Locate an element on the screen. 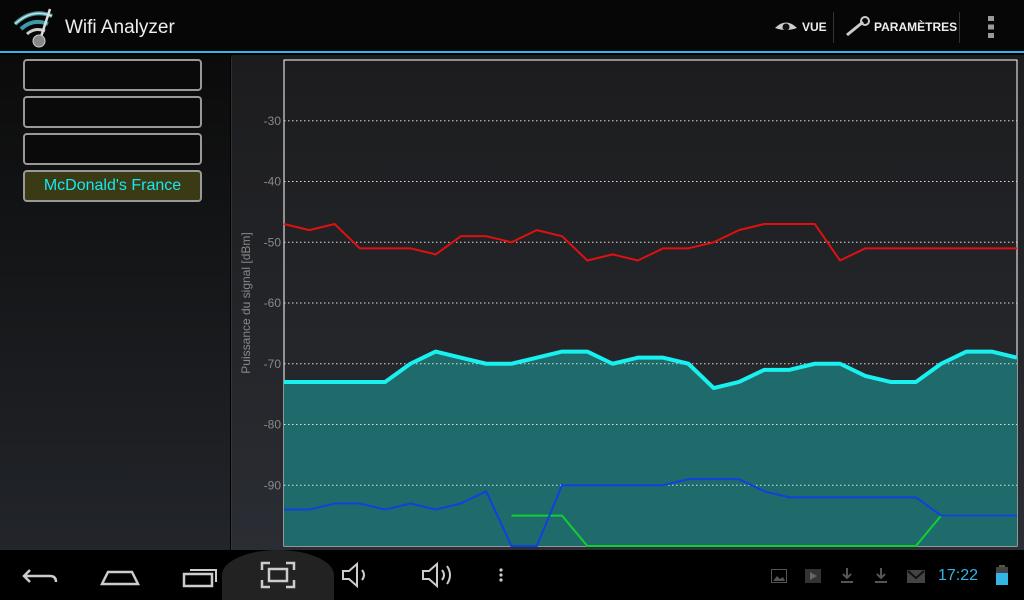 The width and height of the screenshot is (1024, 600). clock: 17:22 is located at coordinates (958, 575).